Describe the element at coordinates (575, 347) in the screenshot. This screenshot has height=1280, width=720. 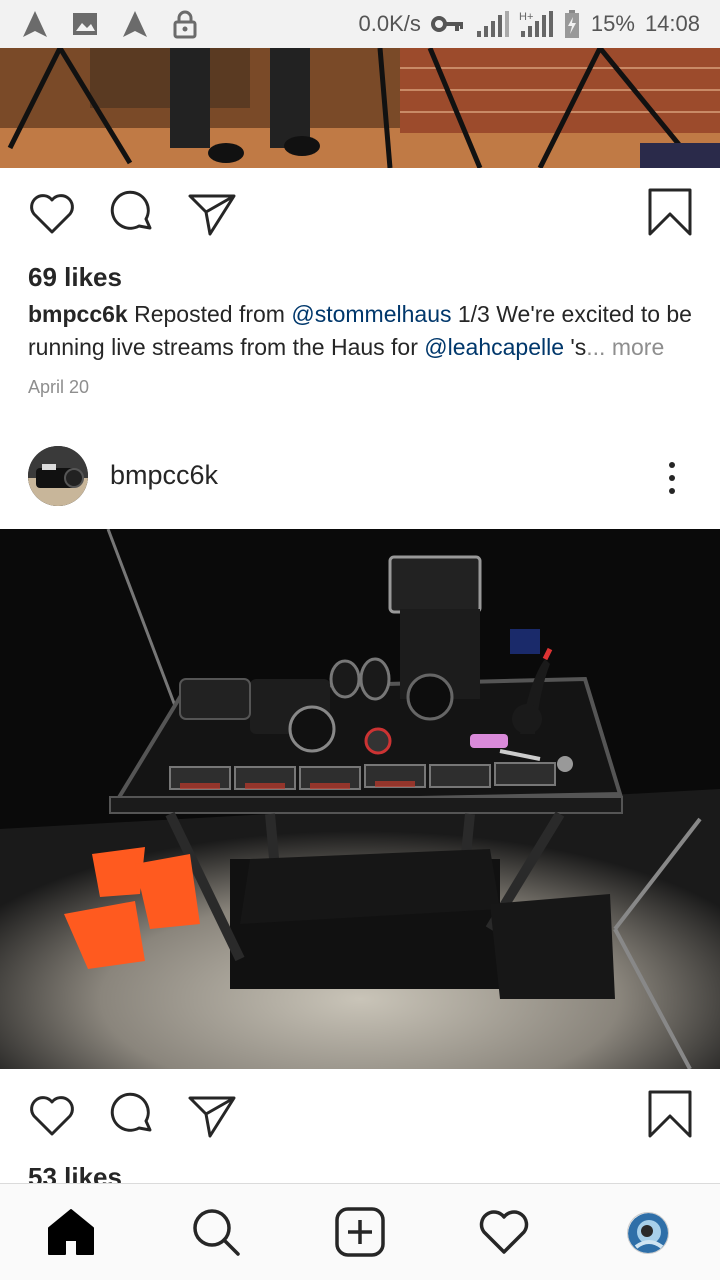
I see `caption-text: 's` at that location.